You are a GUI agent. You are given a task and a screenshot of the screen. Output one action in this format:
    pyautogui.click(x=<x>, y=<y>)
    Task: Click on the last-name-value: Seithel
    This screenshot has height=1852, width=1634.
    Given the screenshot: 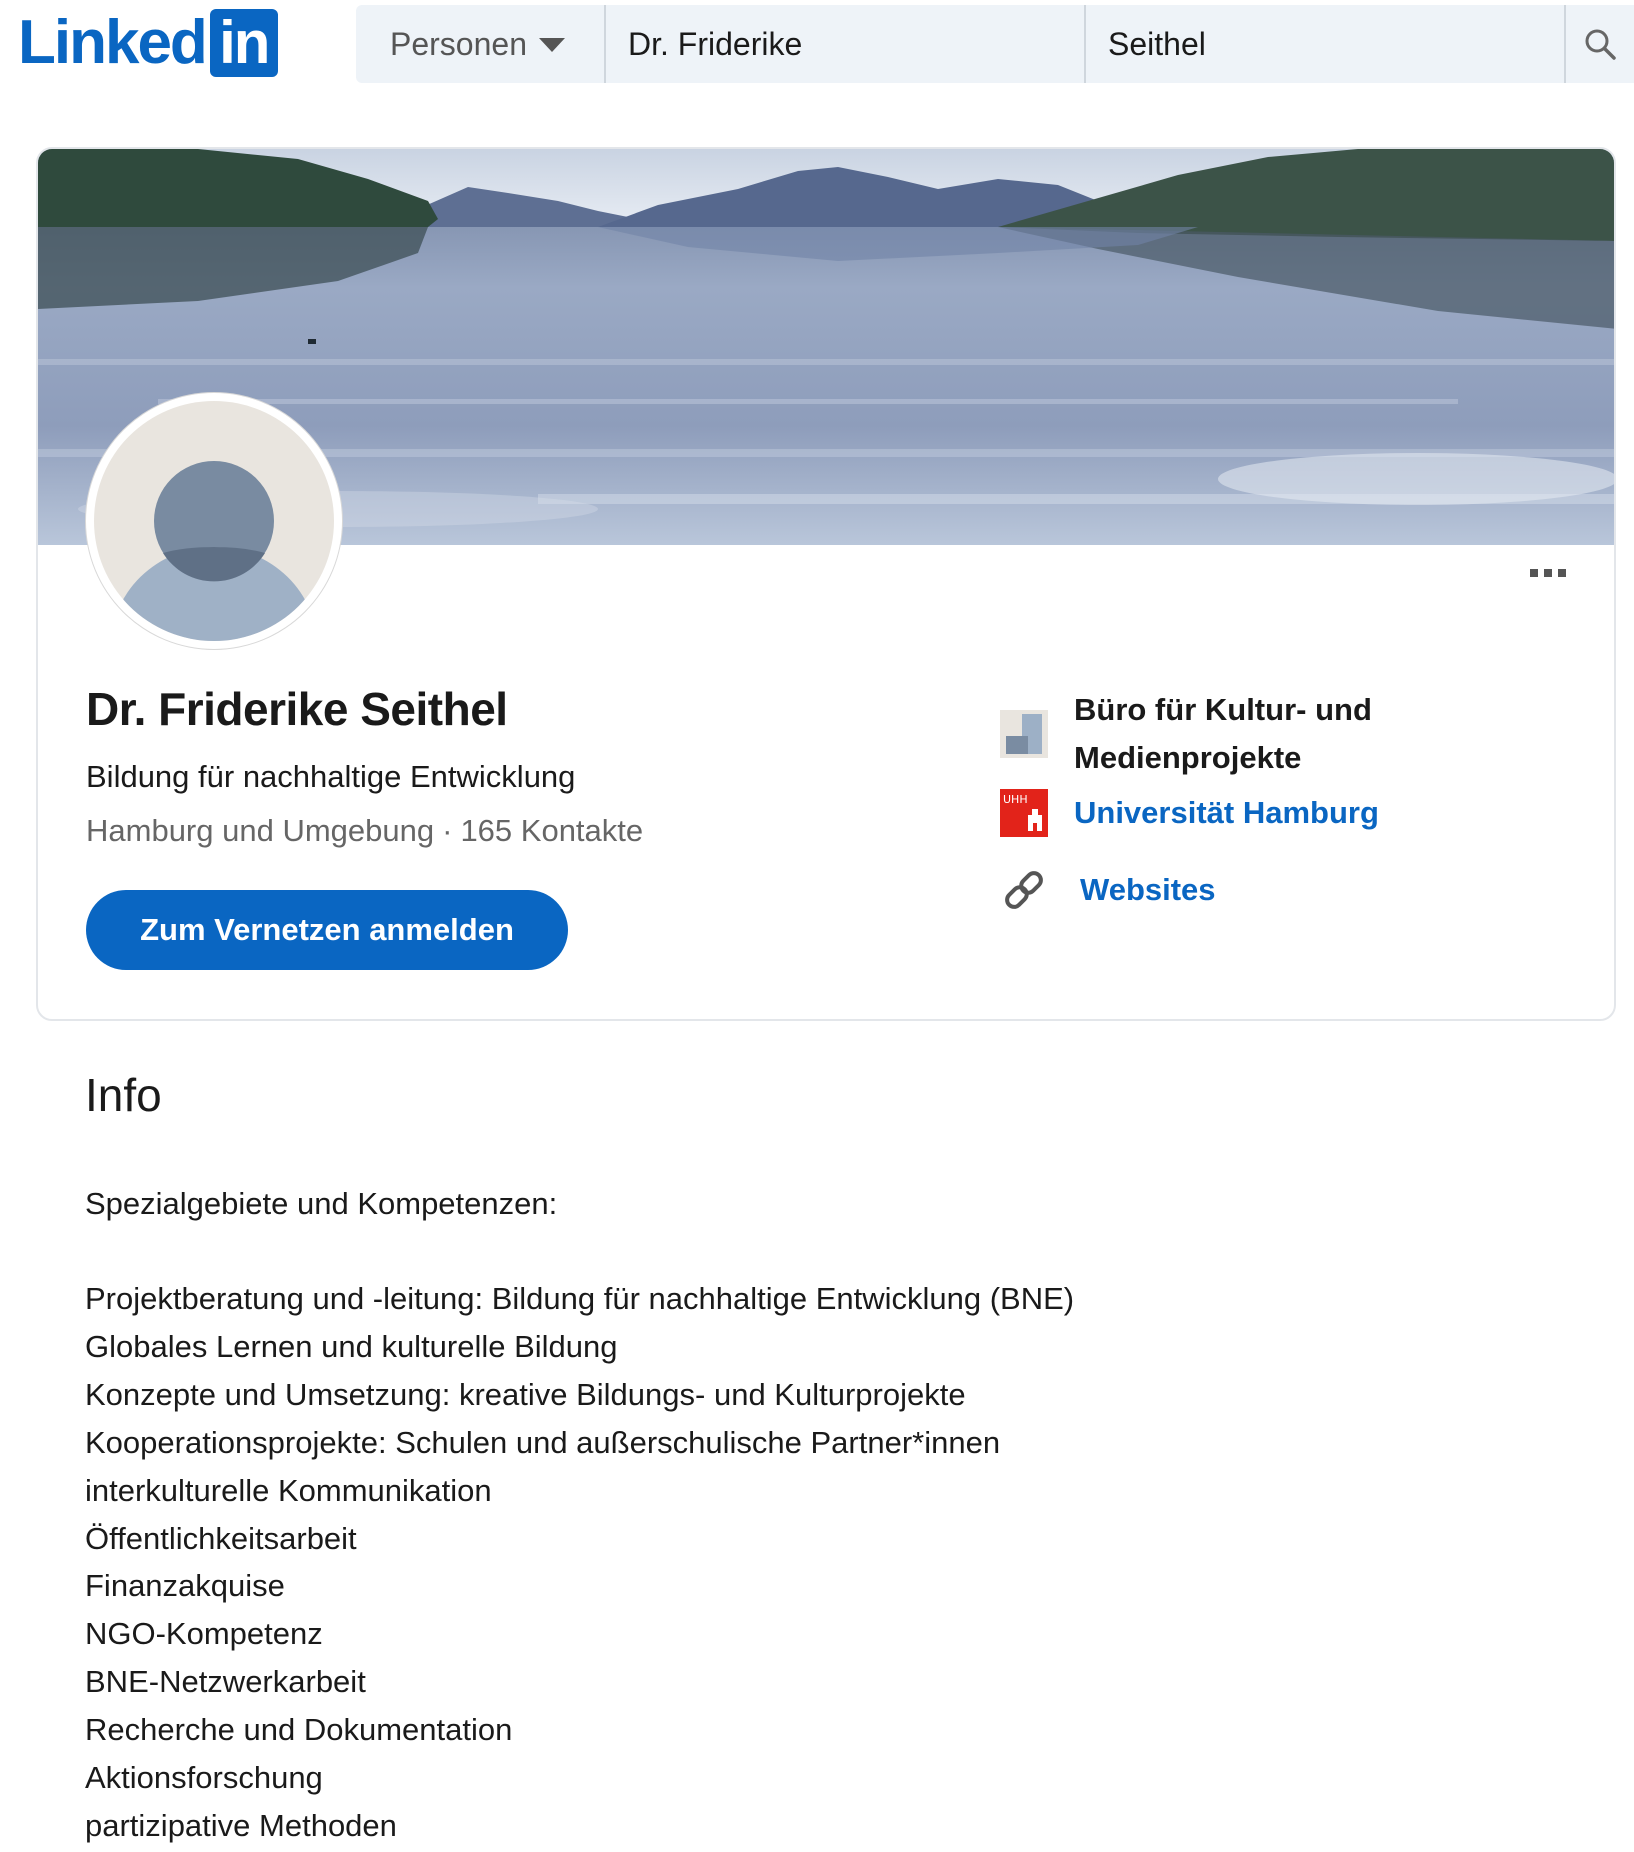 What is the action you would take?
    pyautogui.click(x=1157, y=43)
    